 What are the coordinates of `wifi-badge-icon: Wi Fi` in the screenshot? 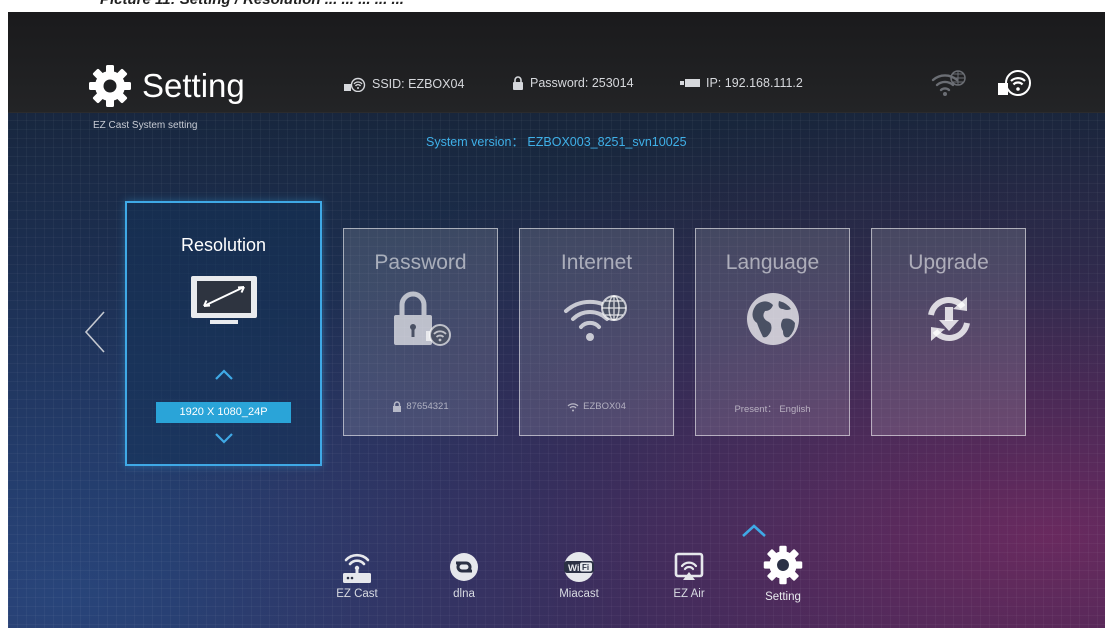 It's located at (579, 567).